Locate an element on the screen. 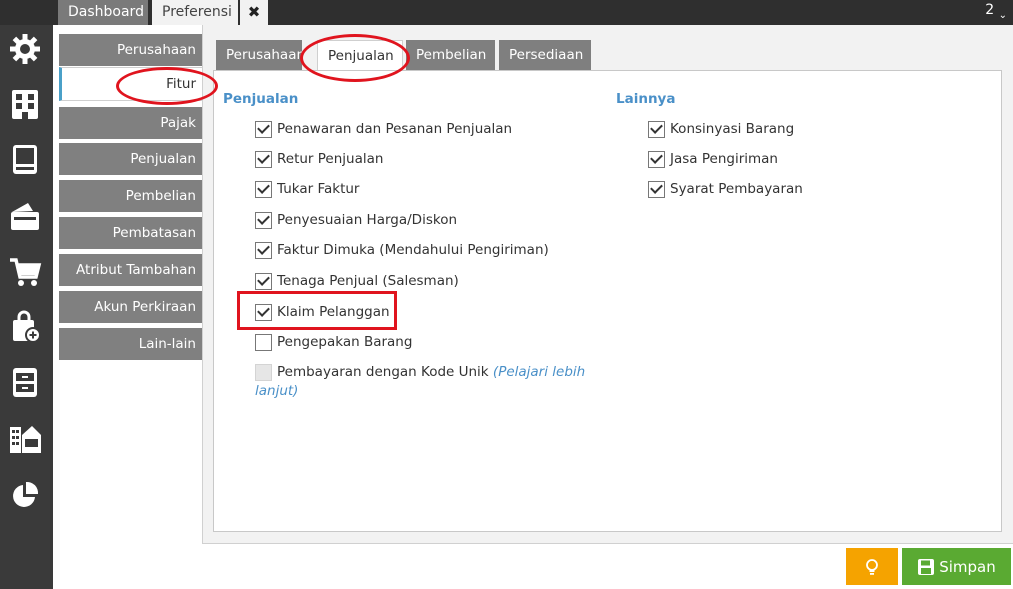  tab-preferensi: Preferensi is located at coordinates (195, 12).